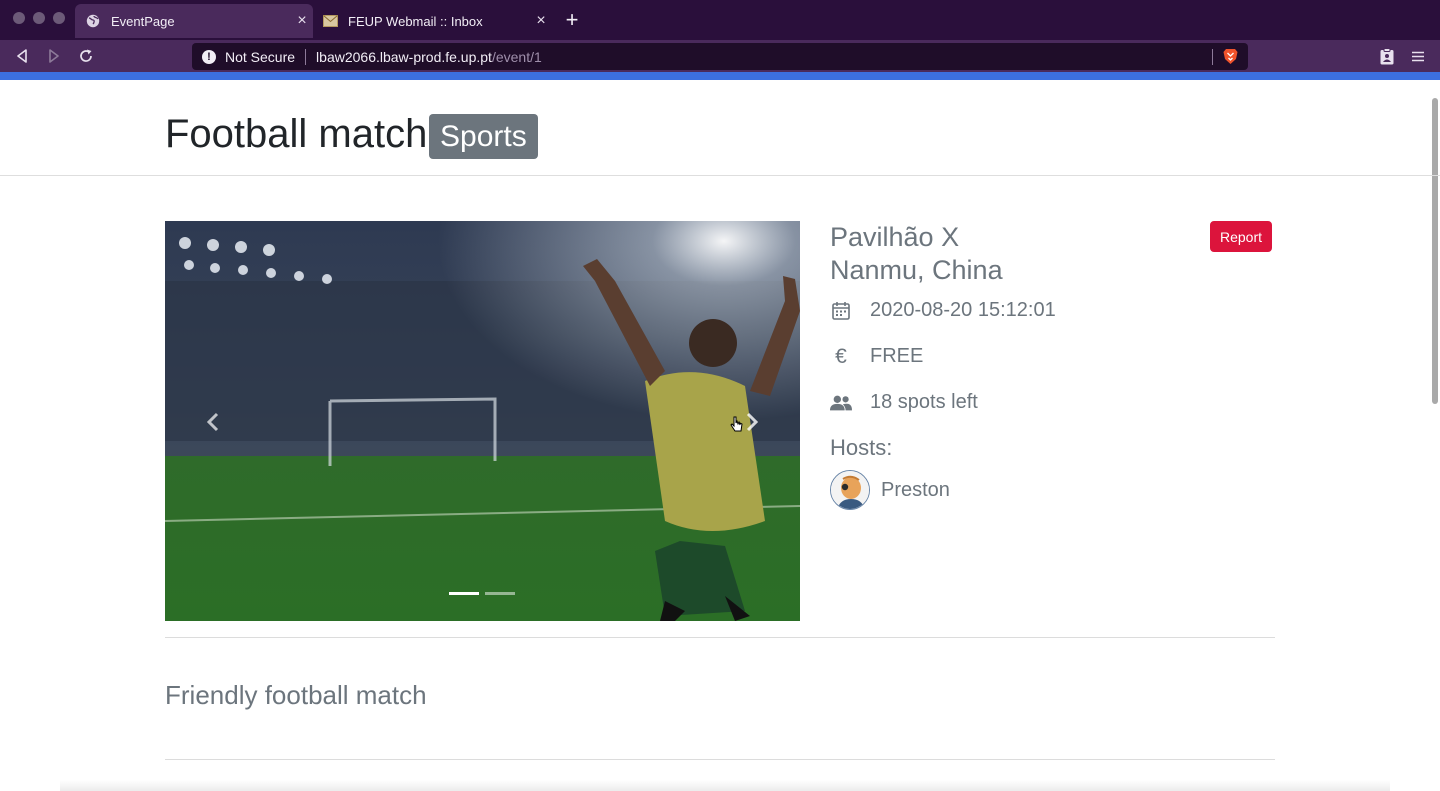  I want to click on url-path: /event/1, so click(517, 57).